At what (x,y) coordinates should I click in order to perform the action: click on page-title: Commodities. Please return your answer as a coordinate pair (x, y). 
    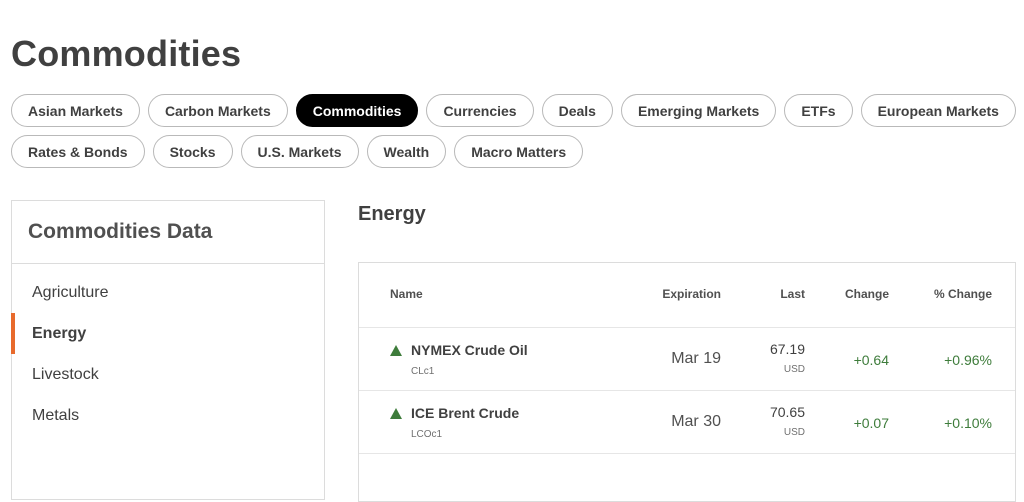
    Looking at the image, I should click on (126, 53).